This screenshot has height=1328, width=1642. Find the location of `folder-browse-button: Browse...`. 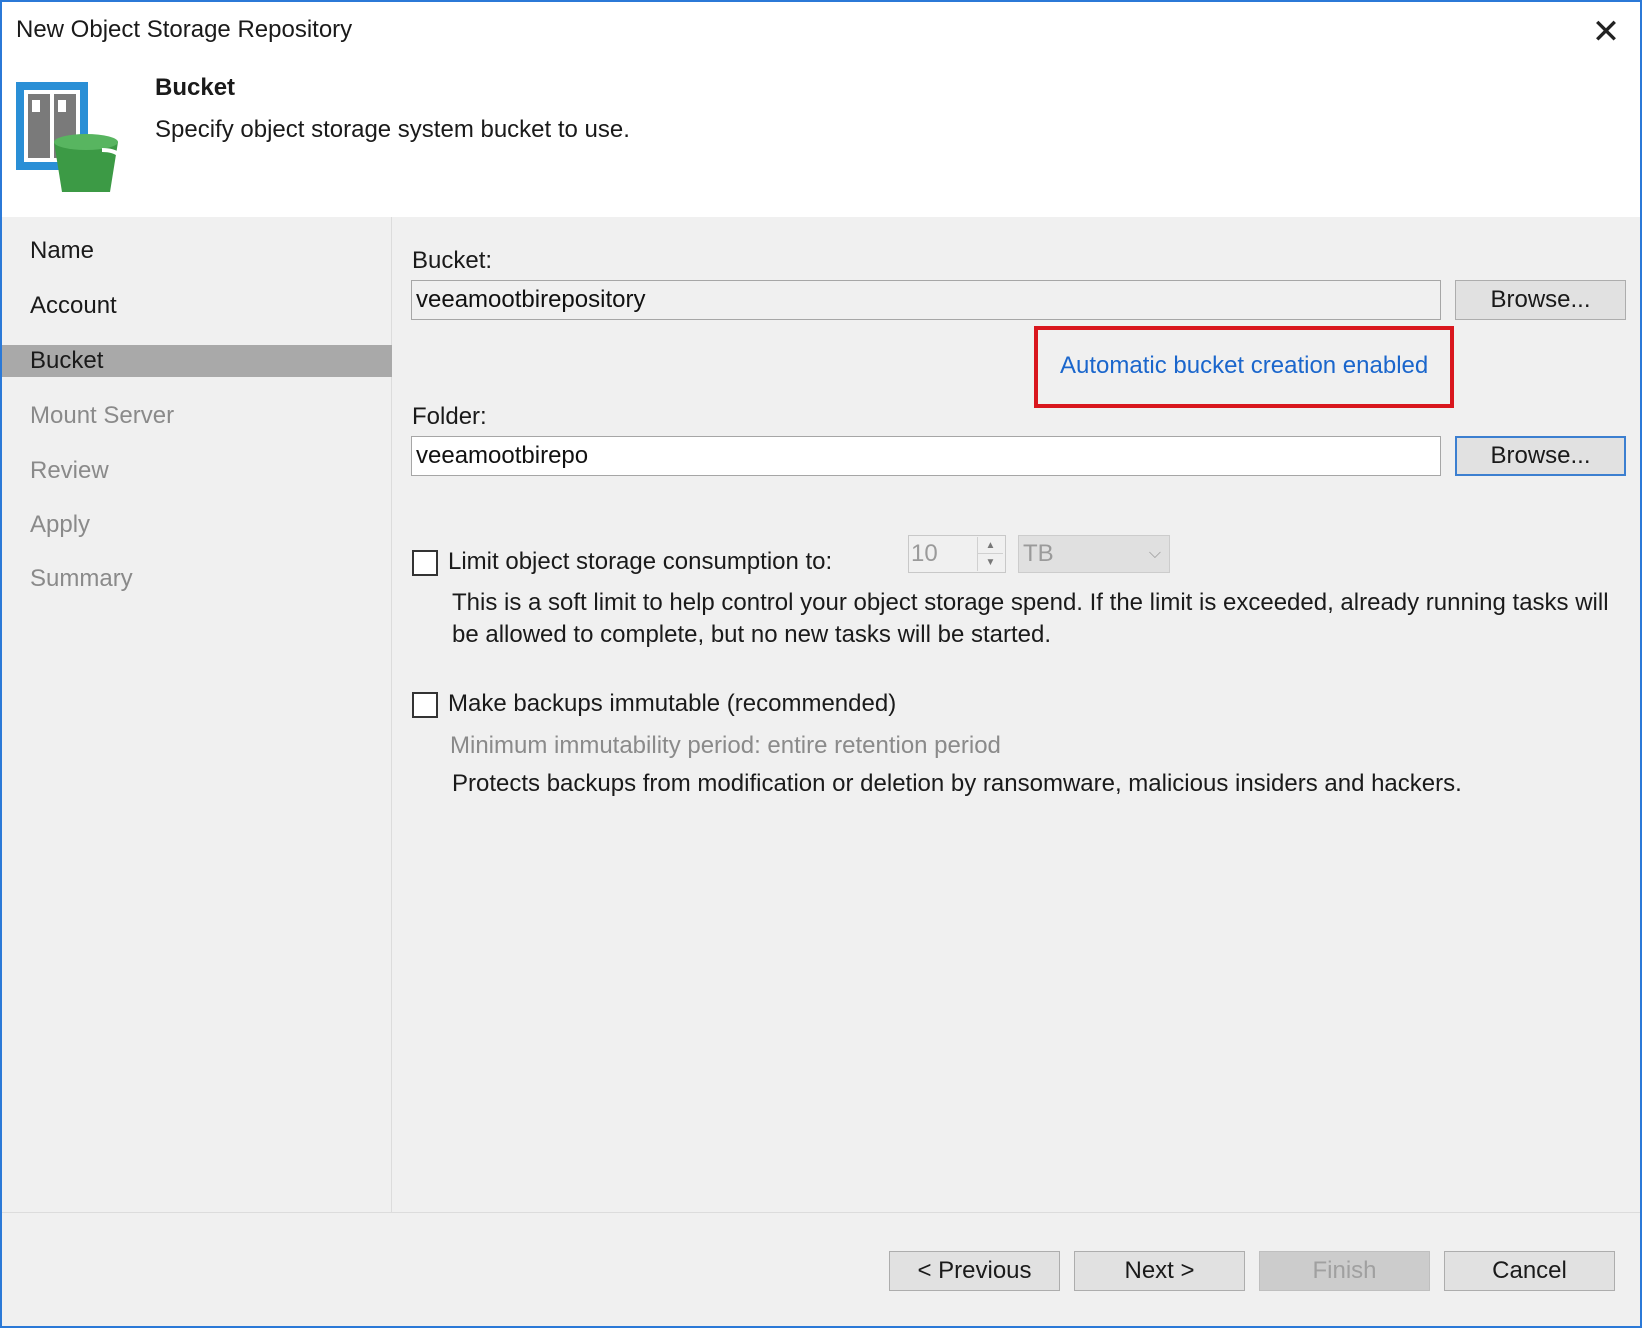

folder-browse-button: Browse... is located at coordinates (1540, 456).